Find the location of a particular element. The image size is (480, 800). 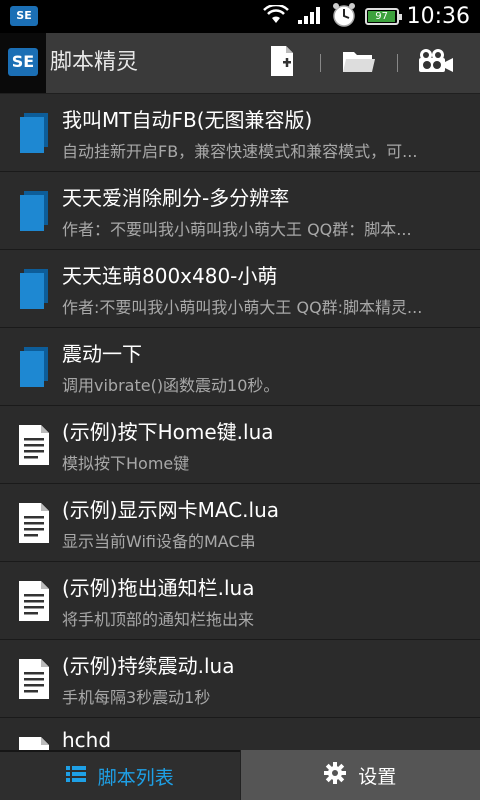

new-script-button is located at coordinates (282, 63).